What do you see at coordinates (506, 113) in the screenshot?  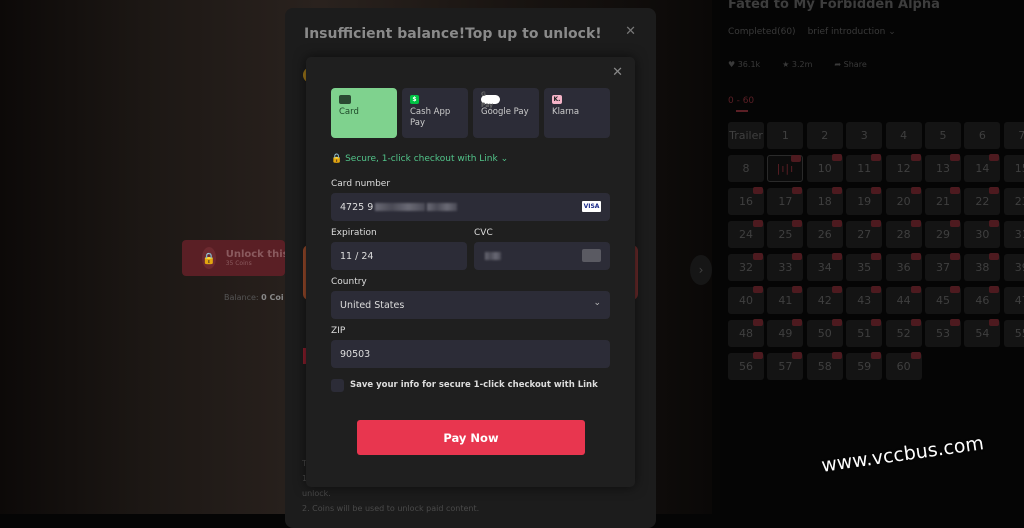 I see `payment-method-google-pay: G Pay Google Pay` at bounding box center [506, 113].